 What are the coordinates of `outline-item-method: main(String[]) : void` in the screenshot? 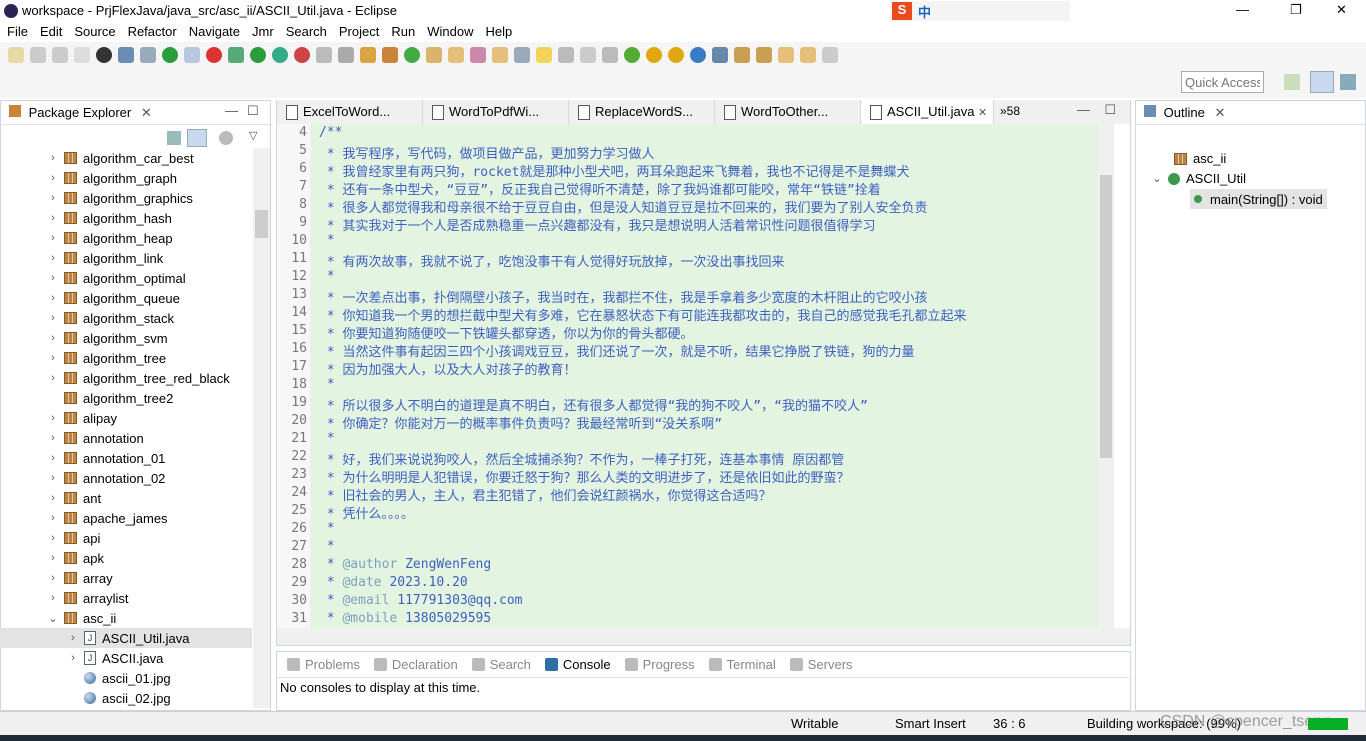 It's located at (1258, 199).